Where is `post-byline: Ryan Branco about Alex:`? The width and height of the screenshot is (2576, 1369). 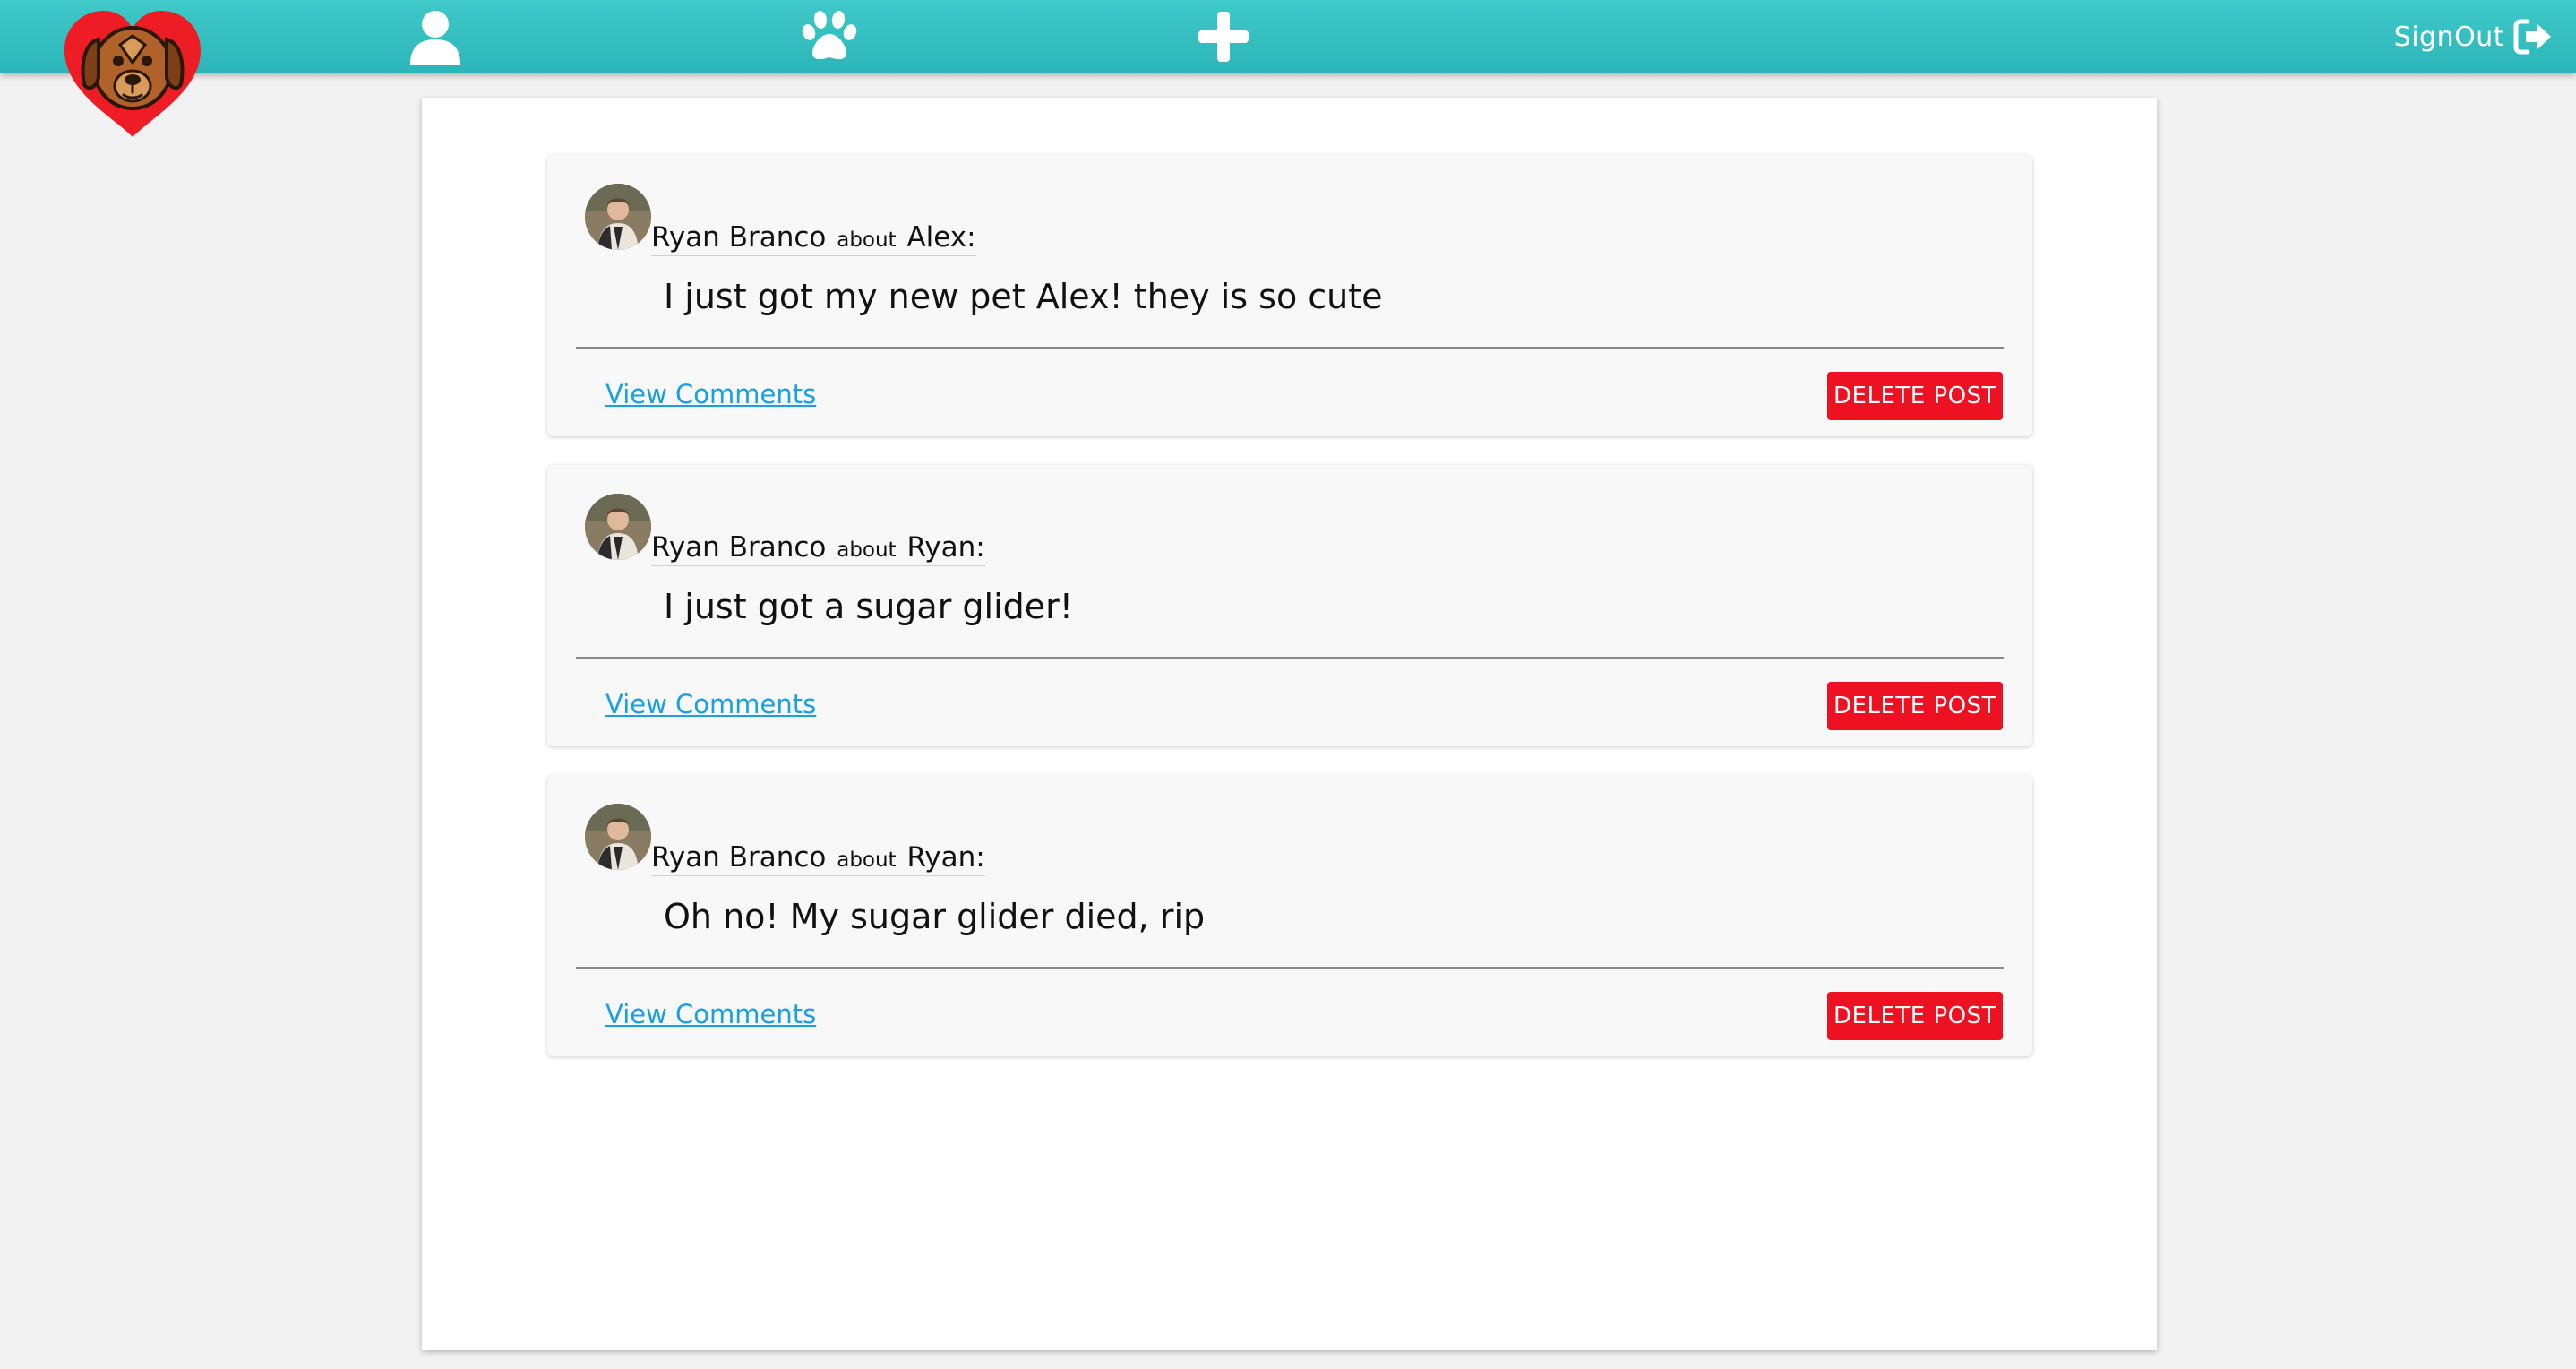 post-byline: Ryan Branco about Alex: is located at coordinates (813, 238).